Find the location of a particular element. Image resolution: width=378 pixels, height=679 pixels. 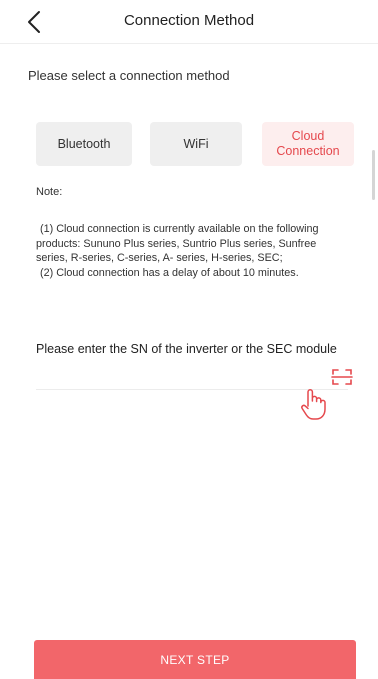

wifi-button: WiFi is located at coordinates (196, 144).